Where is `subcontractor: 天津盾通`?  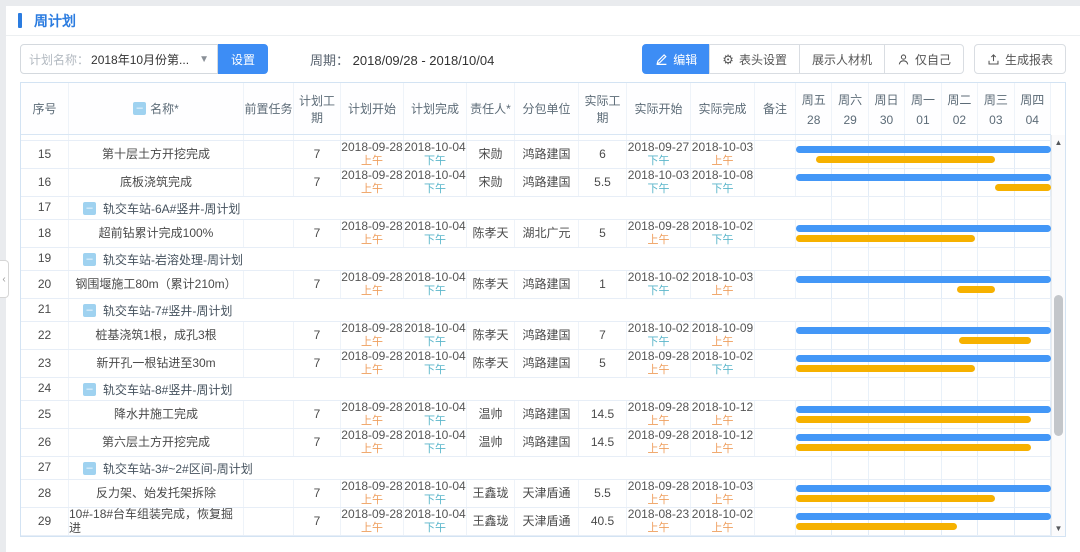
subcontractor: 天津盾通 is located at coordinates (547, 521).